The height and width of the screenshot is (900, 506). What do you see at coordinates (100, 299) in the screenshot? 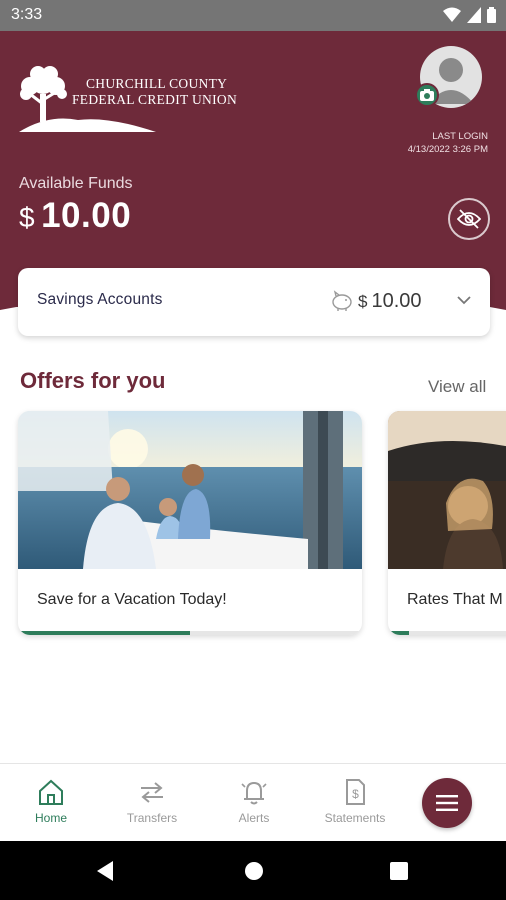
I see `account-name: Savings Accounts` at bounding box center [100, 299].